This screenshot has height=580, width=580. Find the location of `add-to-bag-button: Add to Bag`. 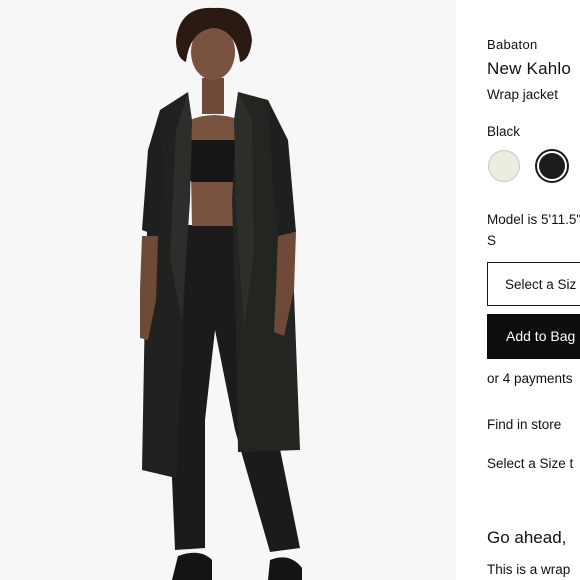

add-to-bag-button: Add to Bag is located at coordinates (533, 336).